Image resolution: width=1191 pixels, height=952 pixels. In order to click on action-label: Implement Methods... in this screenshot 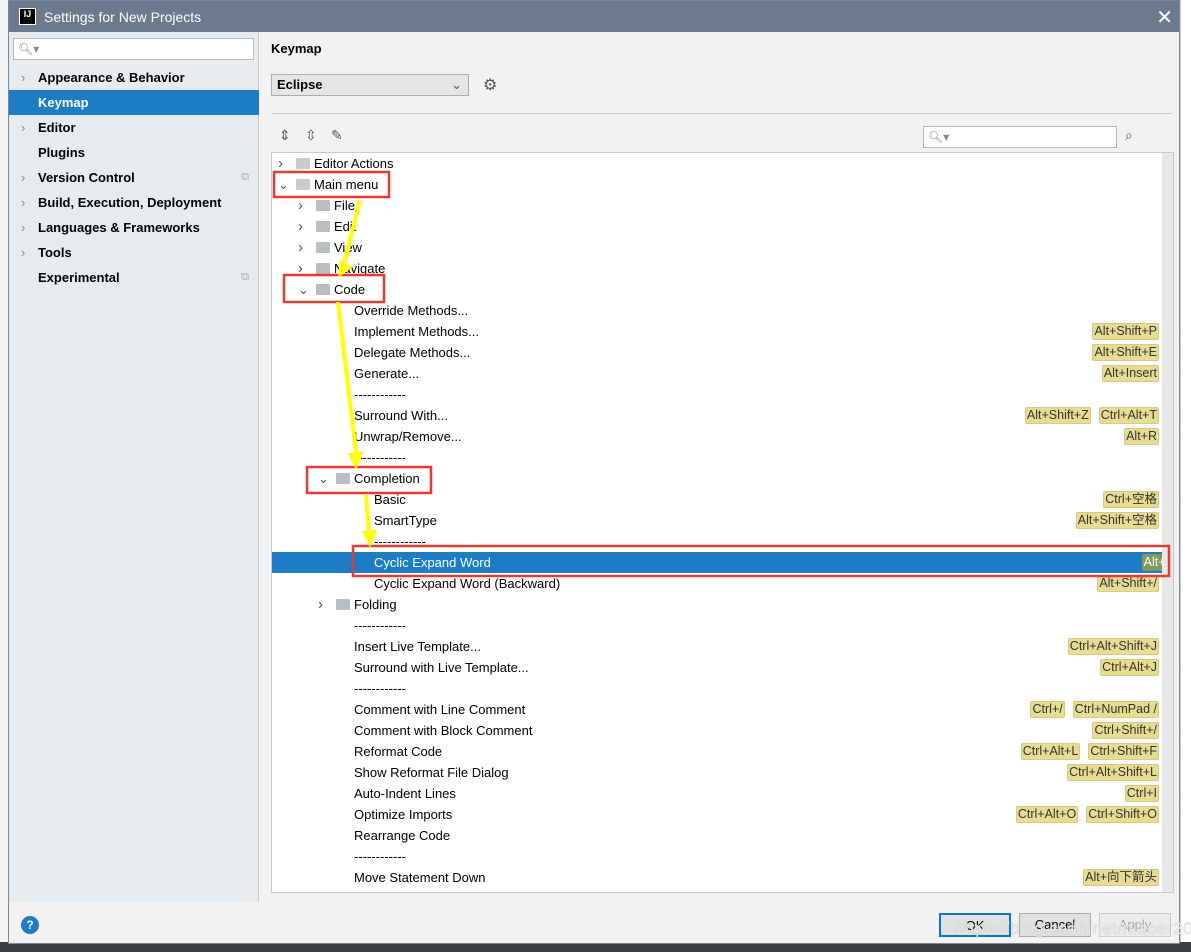, I will do `click(416, 331)`.